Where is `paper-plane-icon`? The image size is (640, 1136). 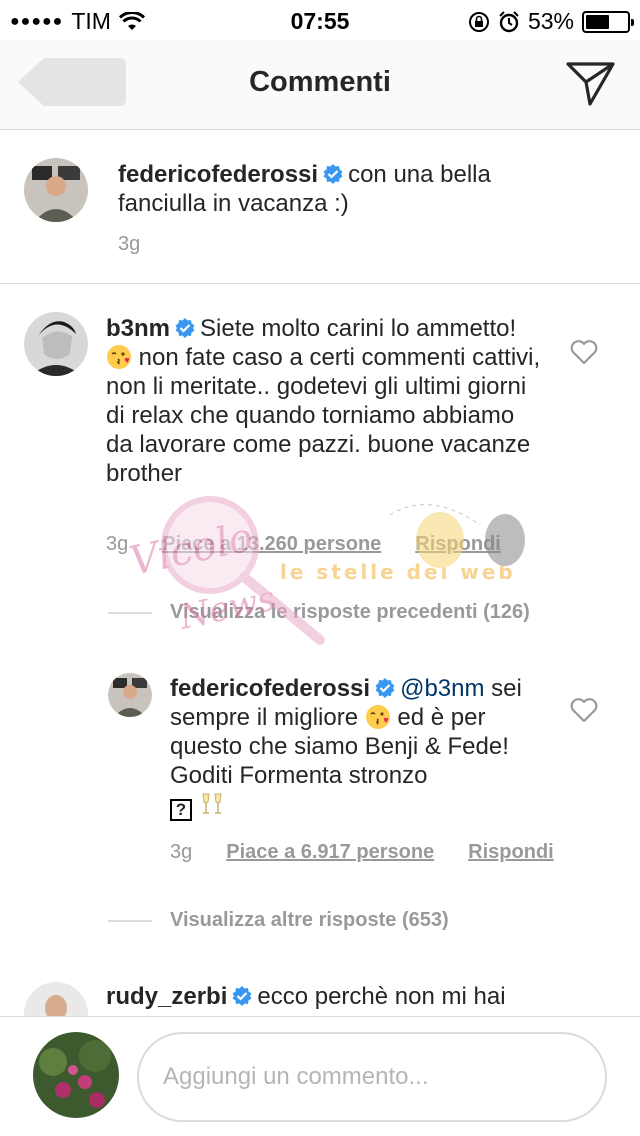
paper-plane-icon is located at coordinates (591, 83).